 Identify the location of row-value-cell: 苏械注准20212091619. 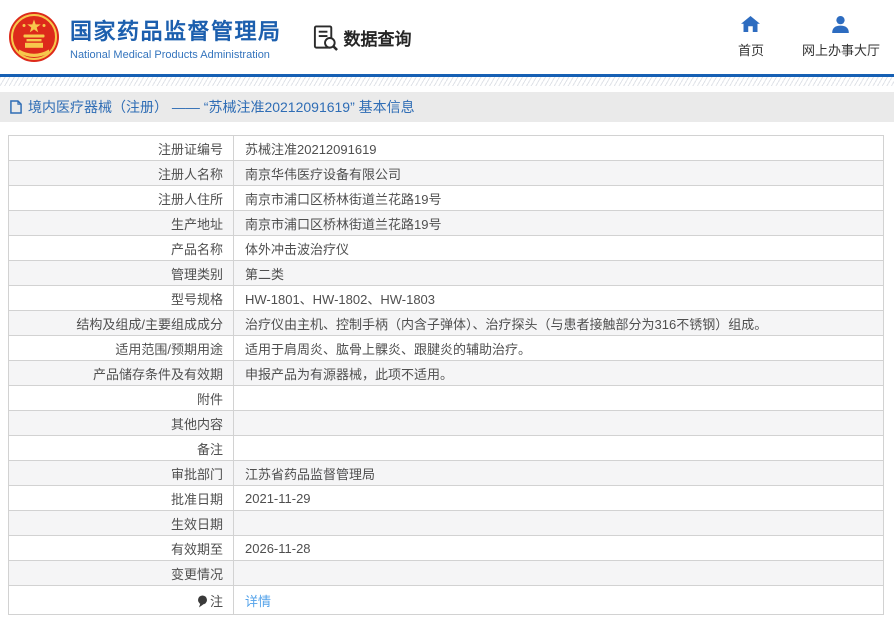
(558, 148).